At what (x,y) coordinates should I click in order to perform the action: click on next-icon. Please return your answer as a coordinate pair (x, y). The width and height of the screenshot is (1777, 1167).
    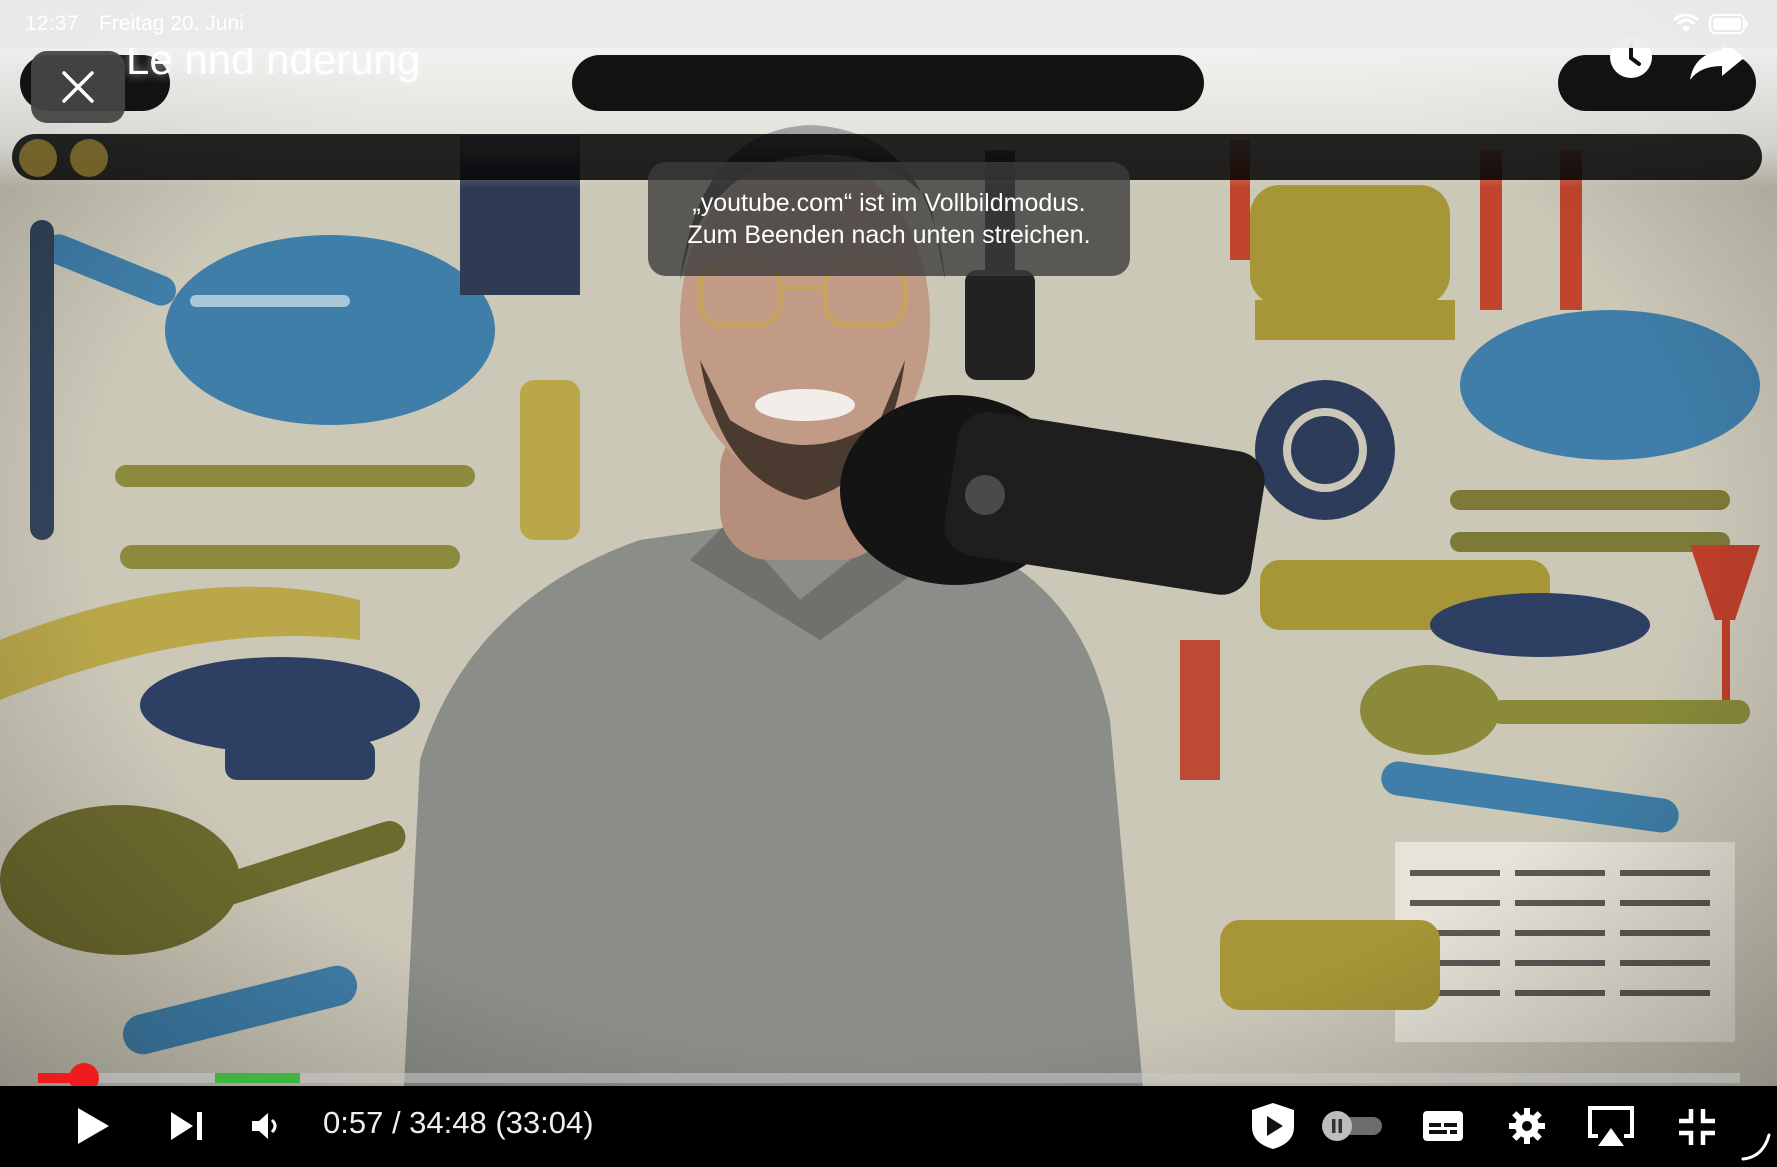
    Looking at the image, I should click on (186, 1126).